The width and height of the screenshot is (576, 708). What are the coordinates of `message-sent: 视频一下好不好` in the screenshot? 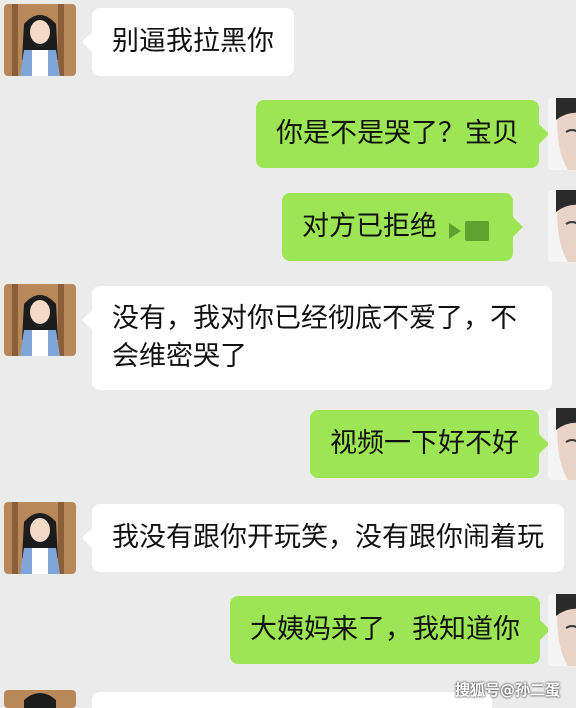 It's located at (429, 444).